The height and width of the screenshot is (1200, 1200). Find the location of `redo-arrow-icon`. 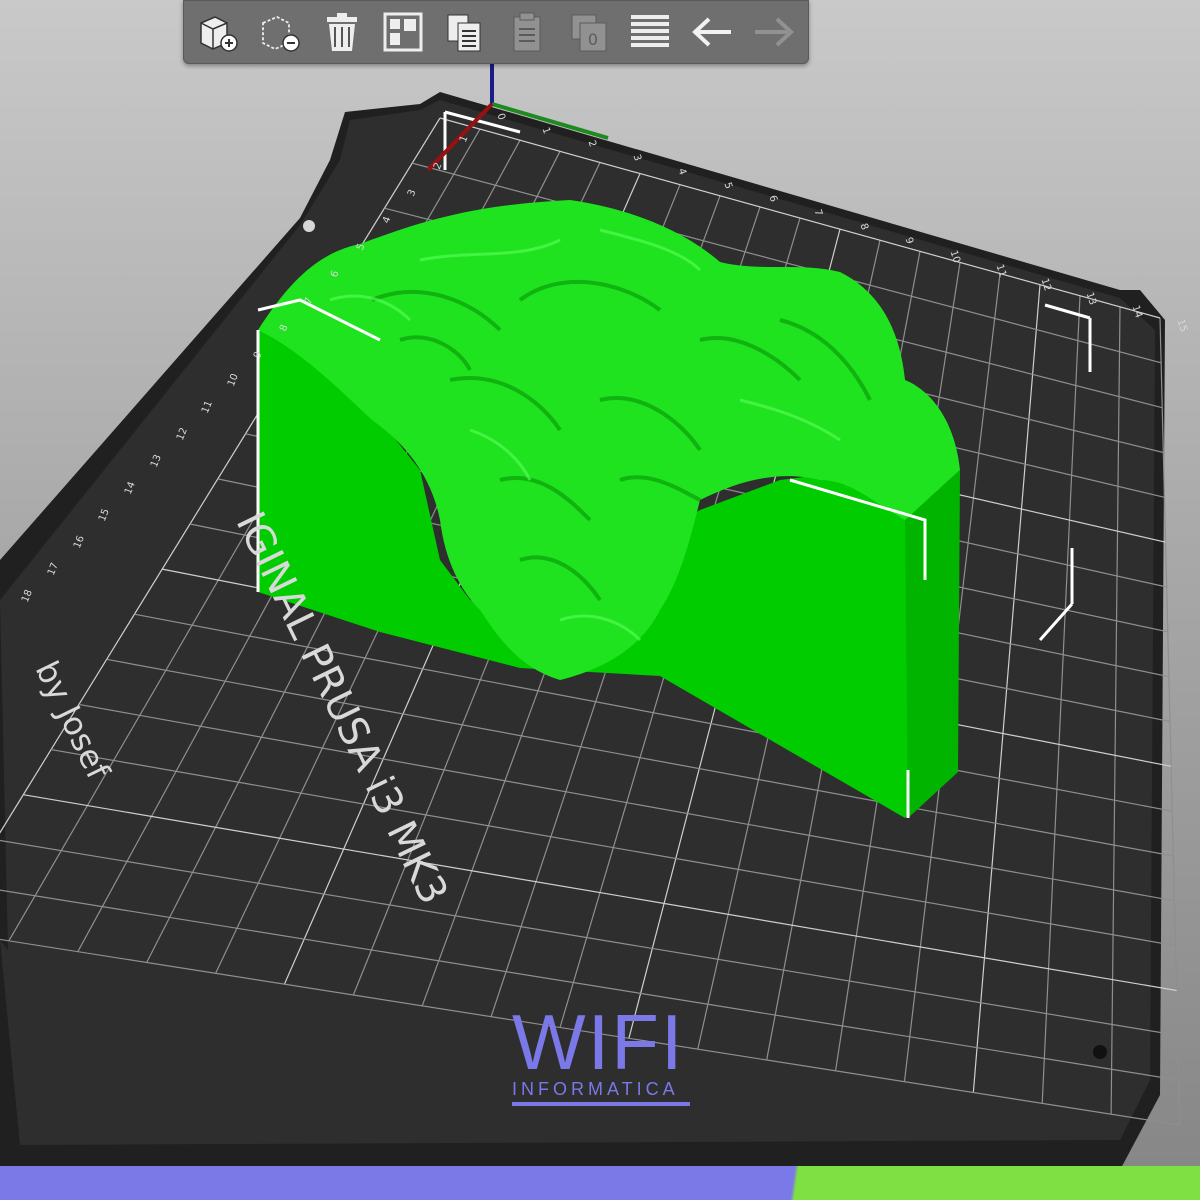

redo-arrow-icon is located at coordinates (774, 32).